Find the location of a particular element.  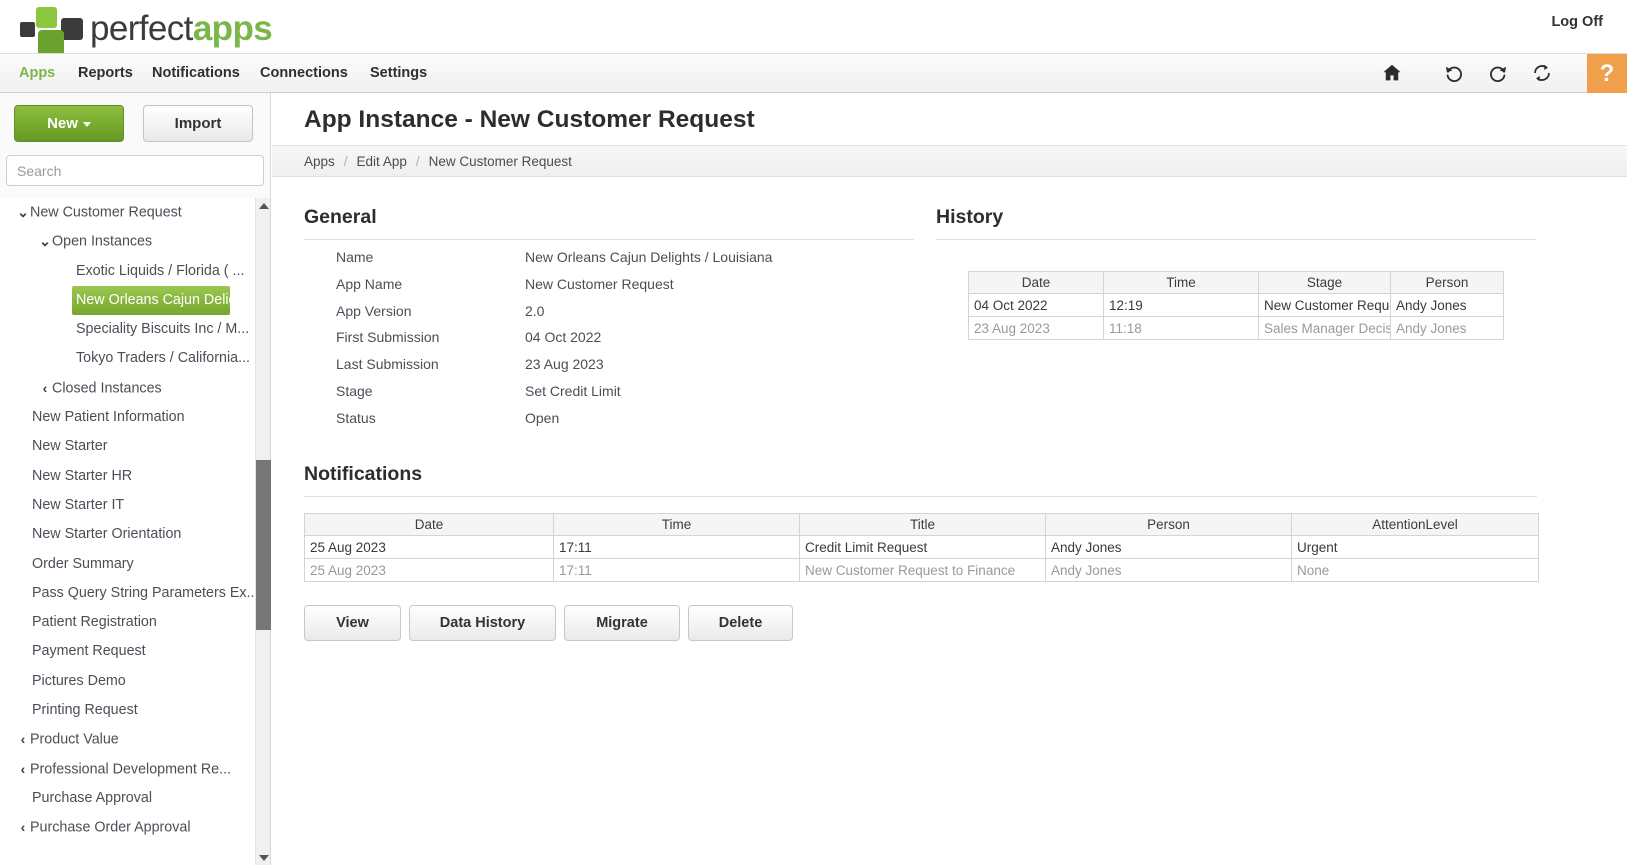

brand-bar: perfectapps Log Off is located at coordinates (813, 28).